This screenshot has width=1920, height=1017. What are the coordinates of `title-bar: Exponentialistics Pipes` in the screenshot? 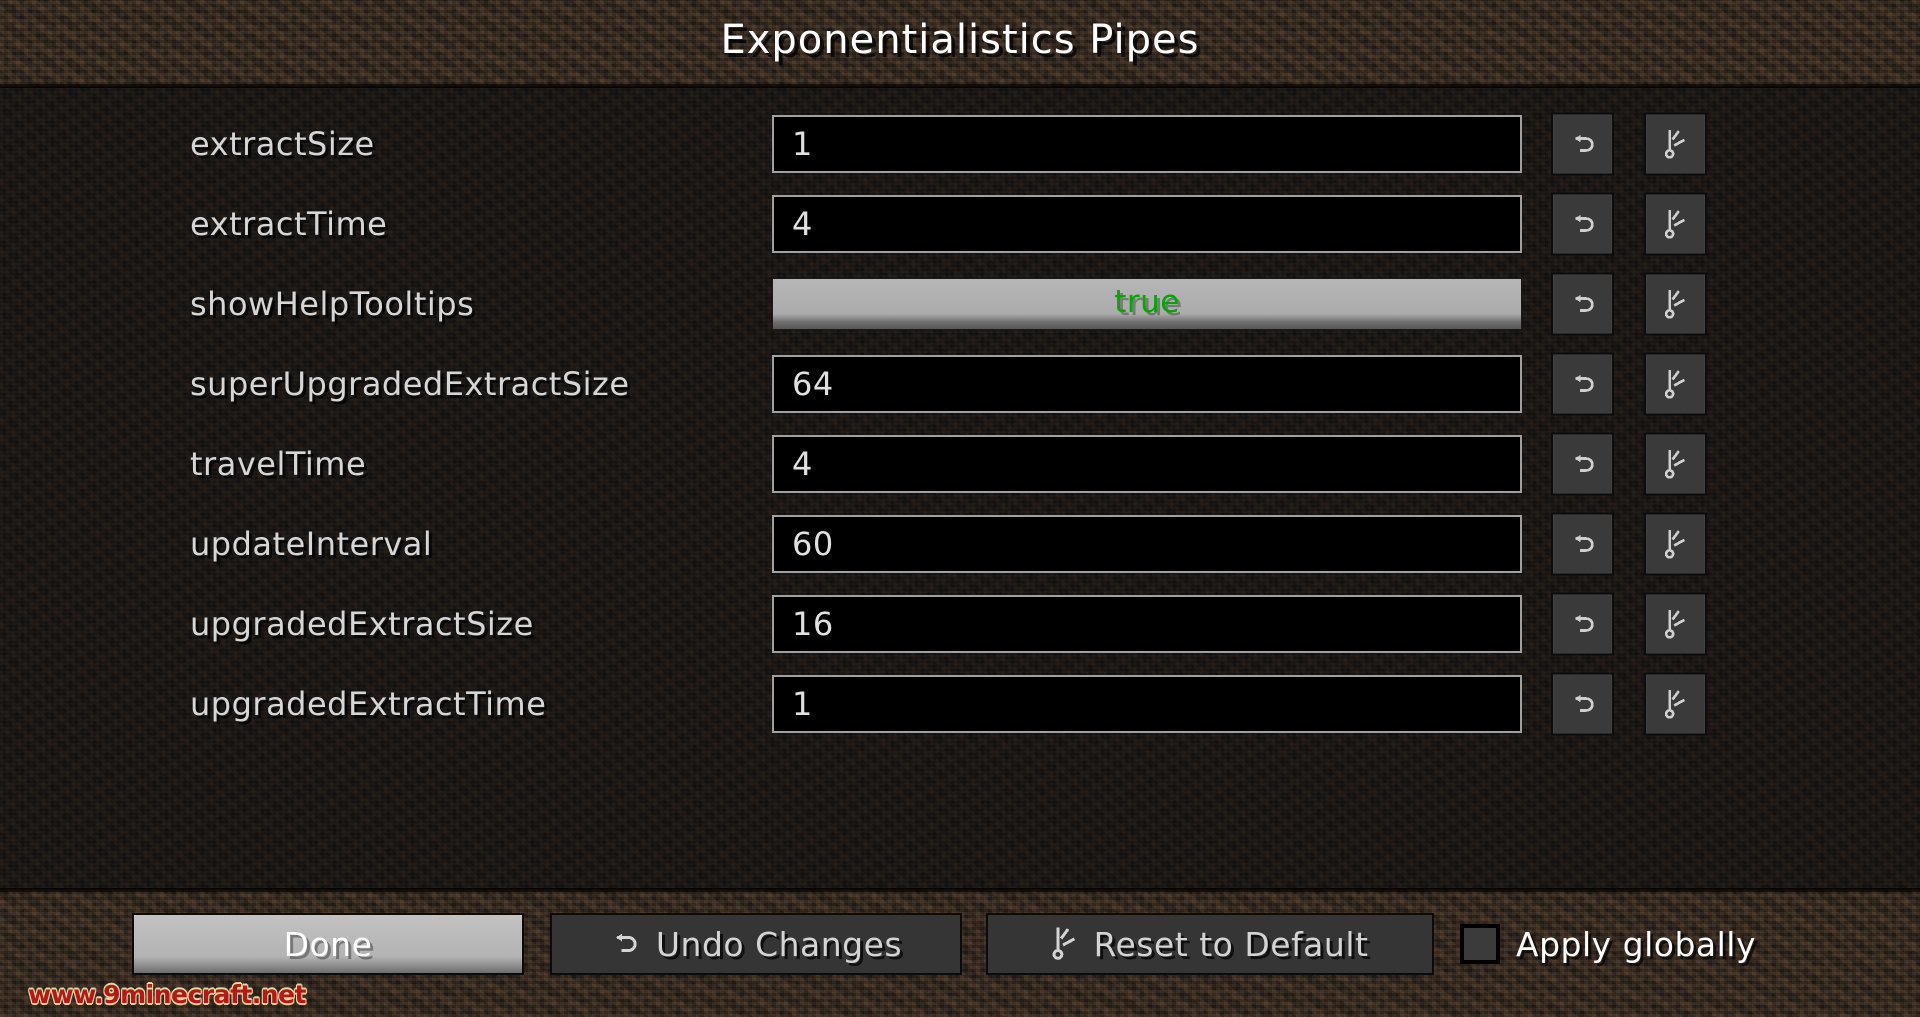 It's located at (960, 44).